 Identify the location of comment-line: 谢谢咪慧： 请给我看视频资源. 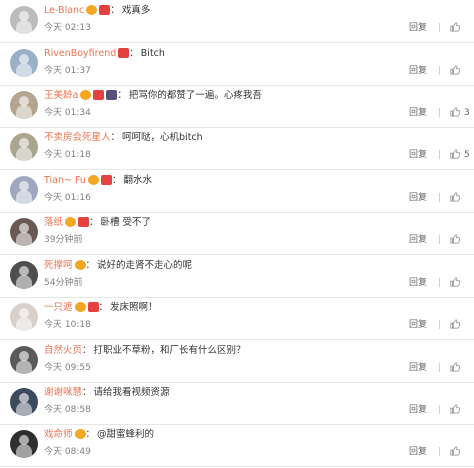
(107, 393).